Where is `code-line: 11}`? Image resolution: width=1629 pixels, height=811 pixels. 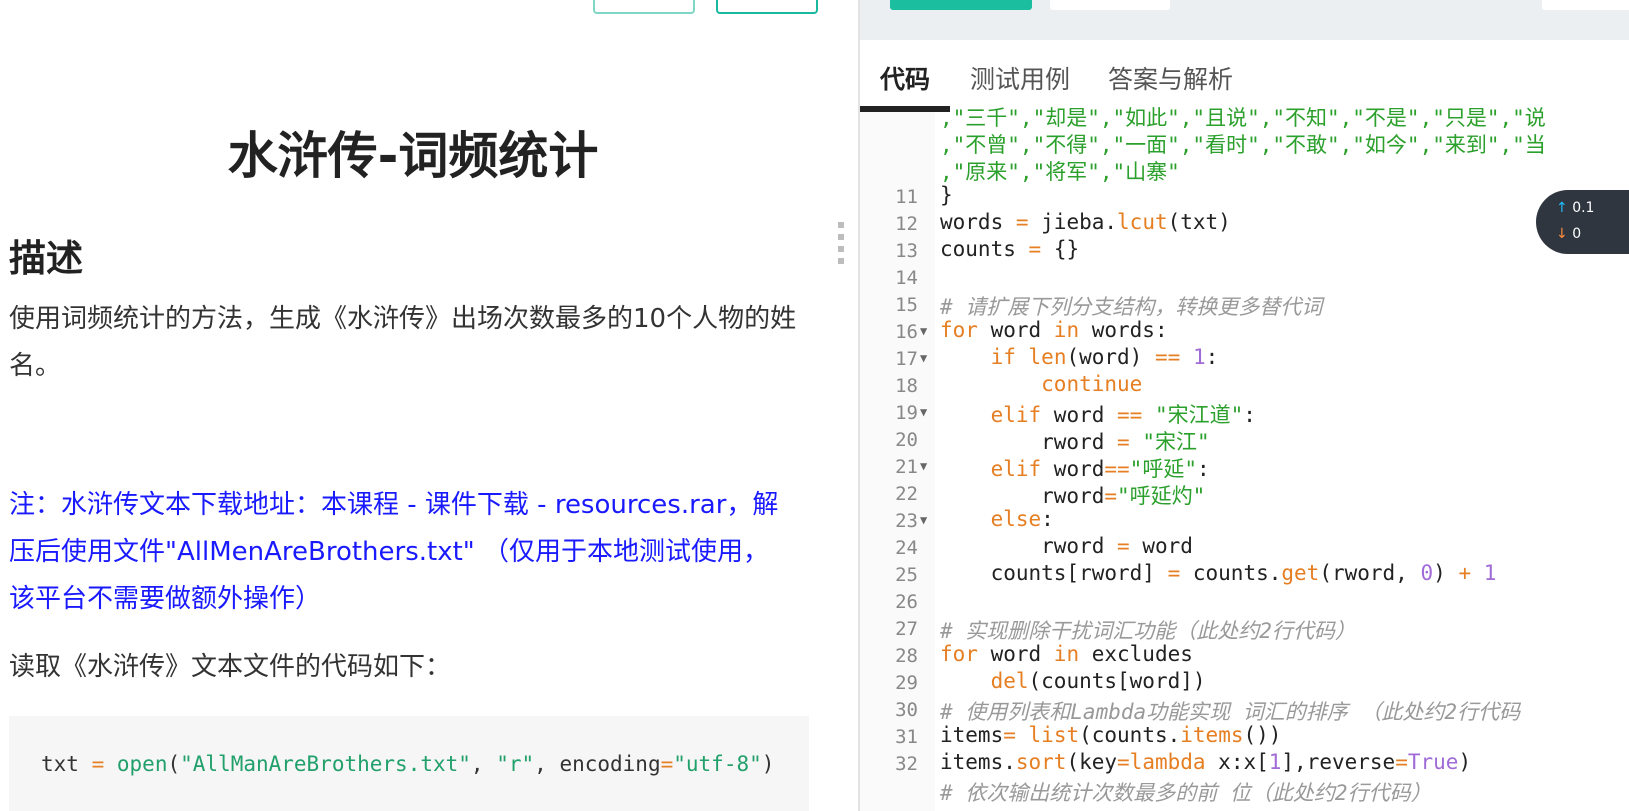
code-line: 11} is located at coordinates (924, 195).